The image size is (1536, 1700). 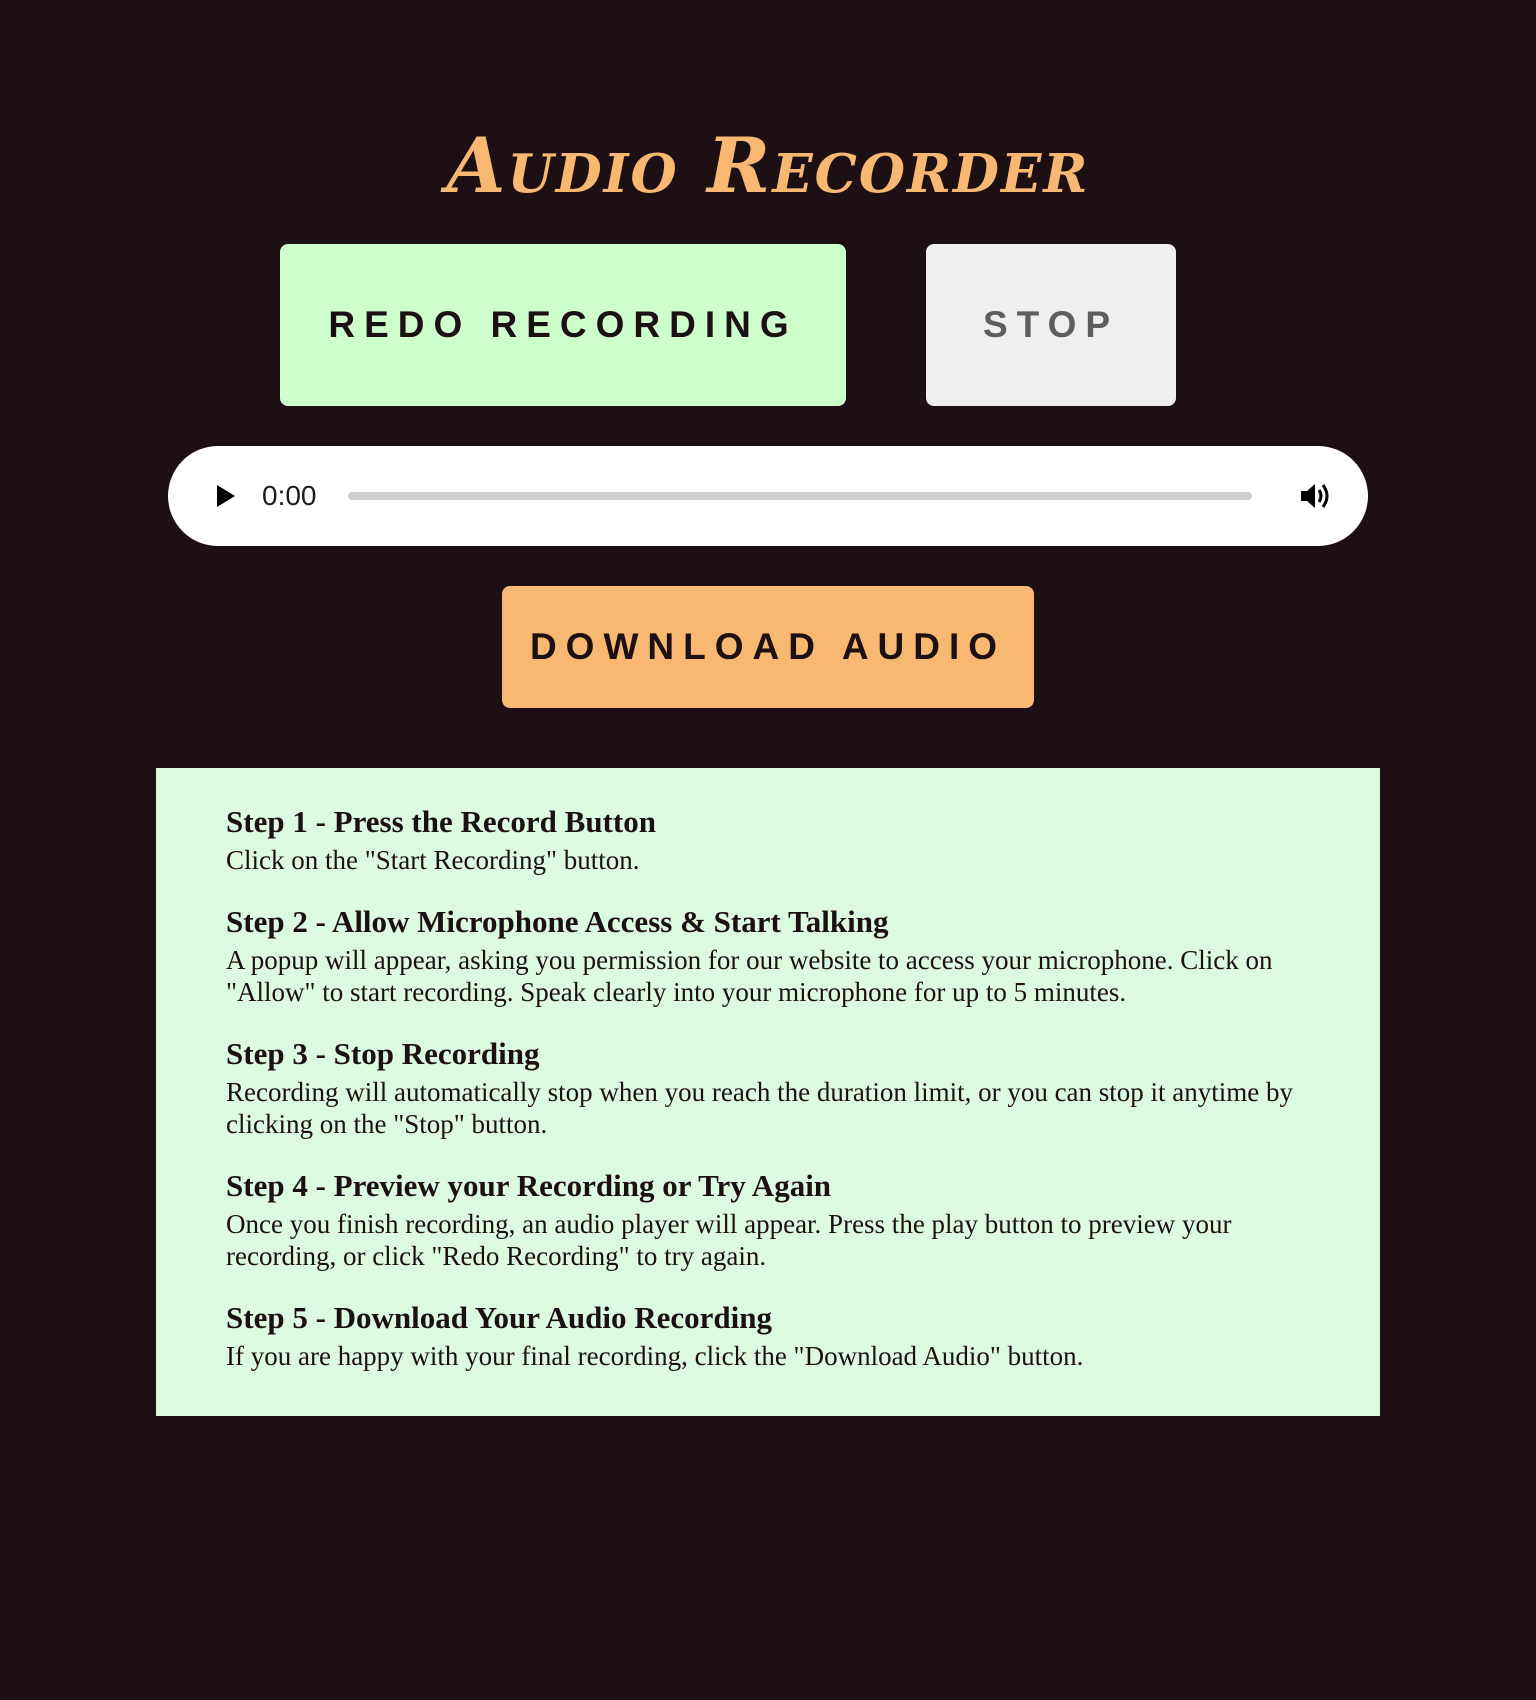 I want to click on step-body: Click on the "Start Recording" button., so click(x=433, y=860).